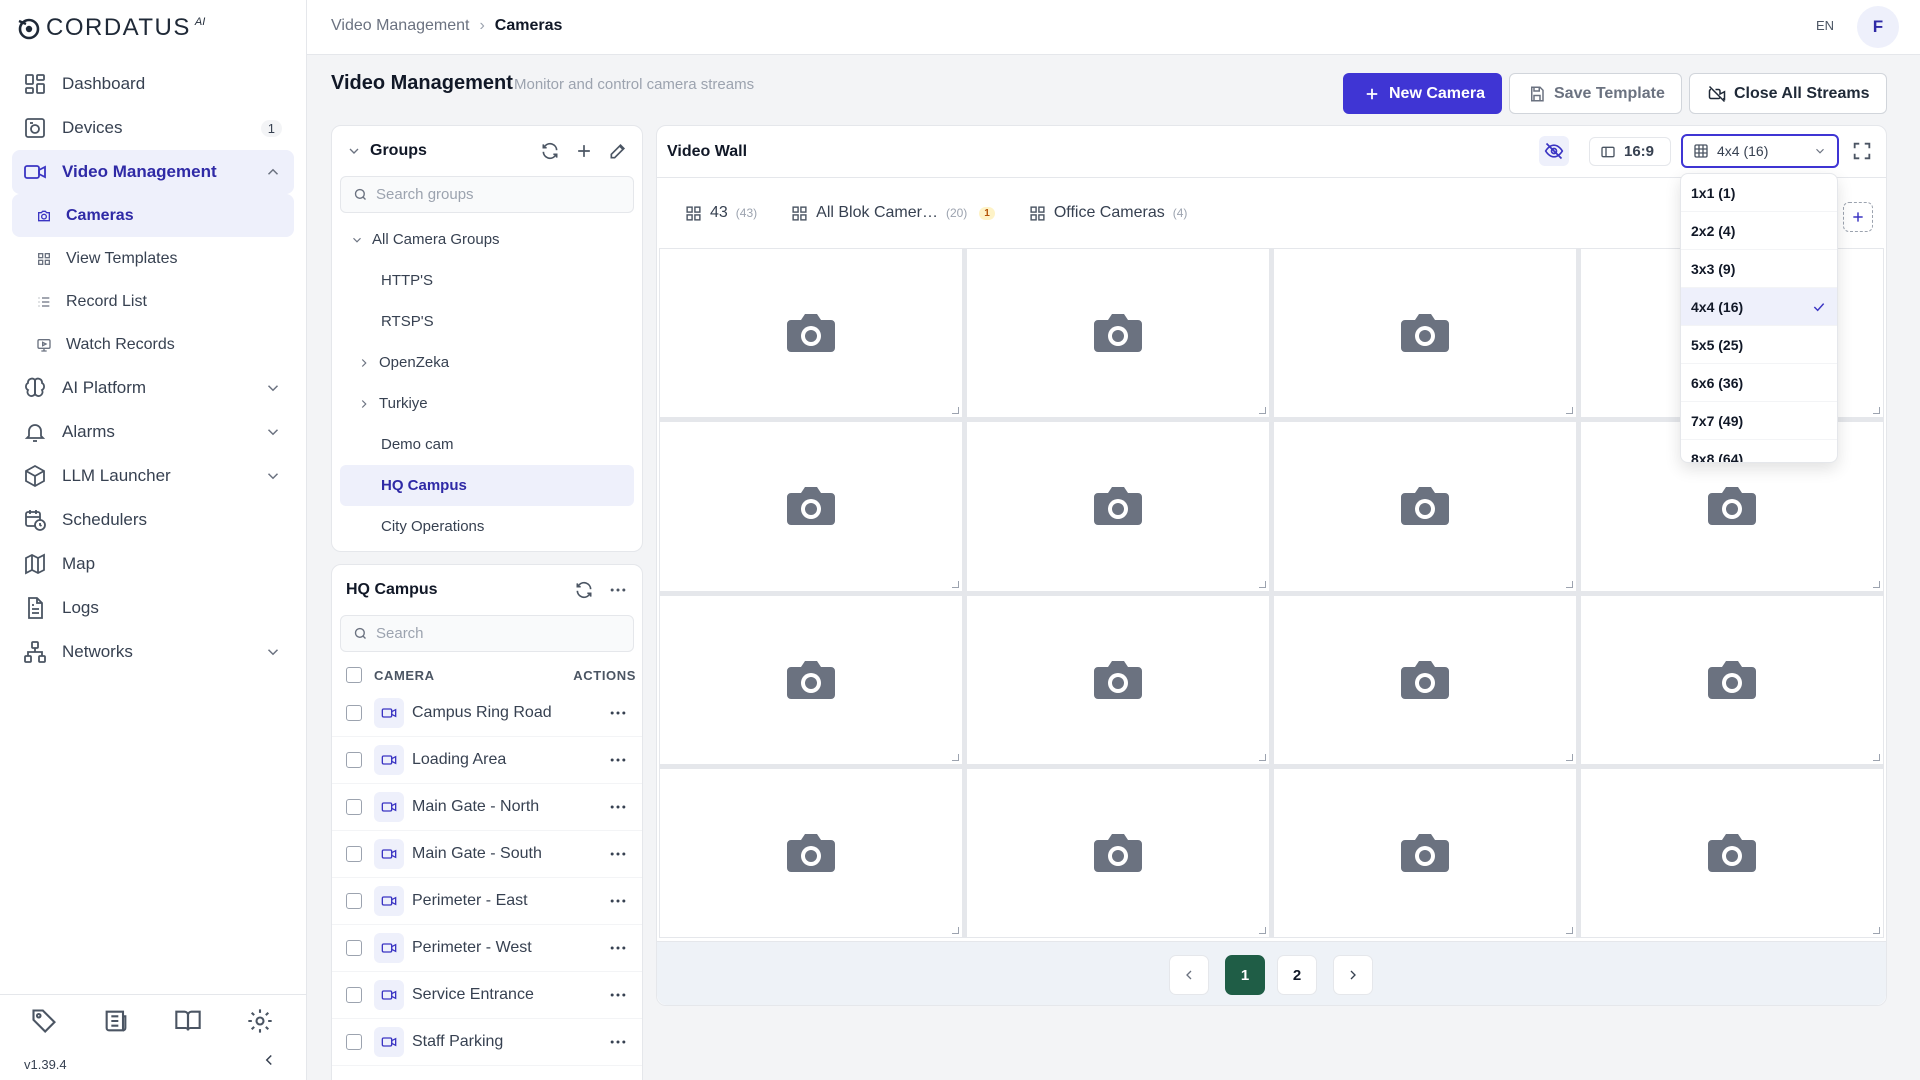 This screenshot has width=1920, height=1080. What do you see at coordinates (364, 404) in the screenshot?
I see `chevron-right-icon` at bounding box center [364, 404].